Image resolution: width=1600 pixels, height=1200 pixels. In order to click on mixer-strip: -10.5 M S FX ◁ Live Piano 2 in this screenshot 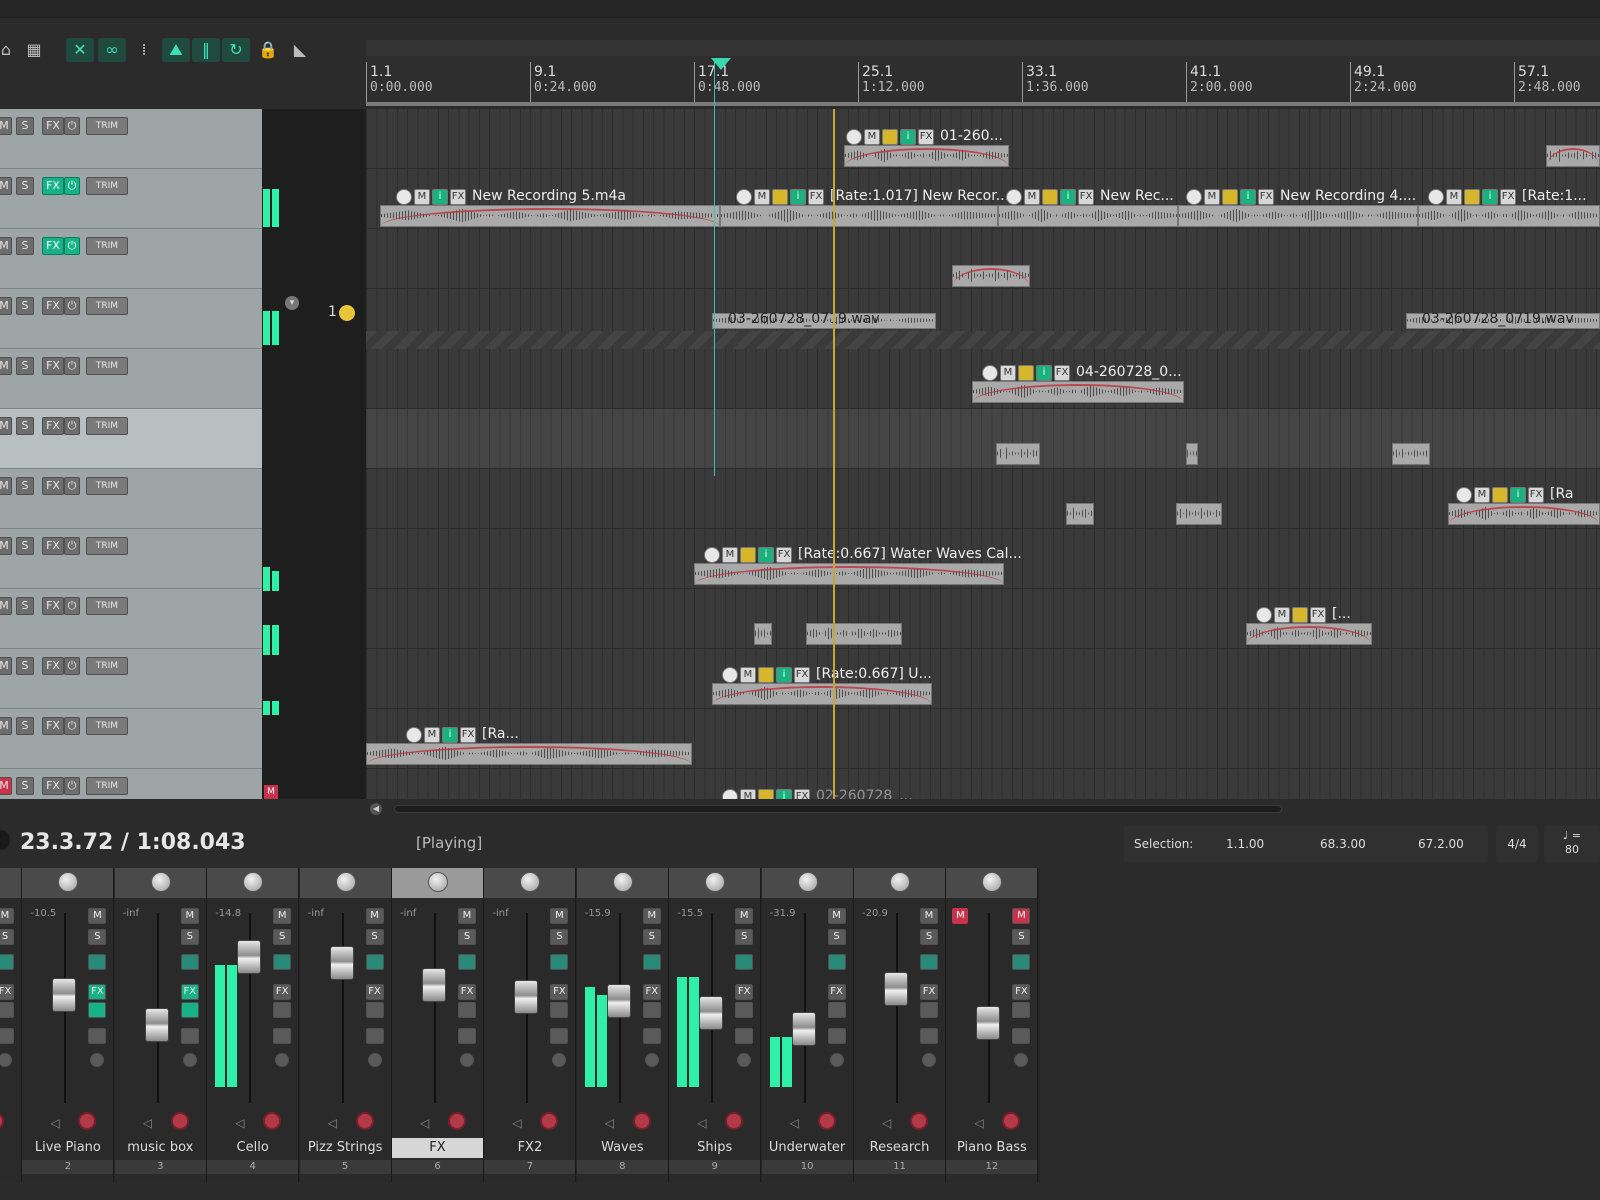, I will do `click(68, 1025)`.